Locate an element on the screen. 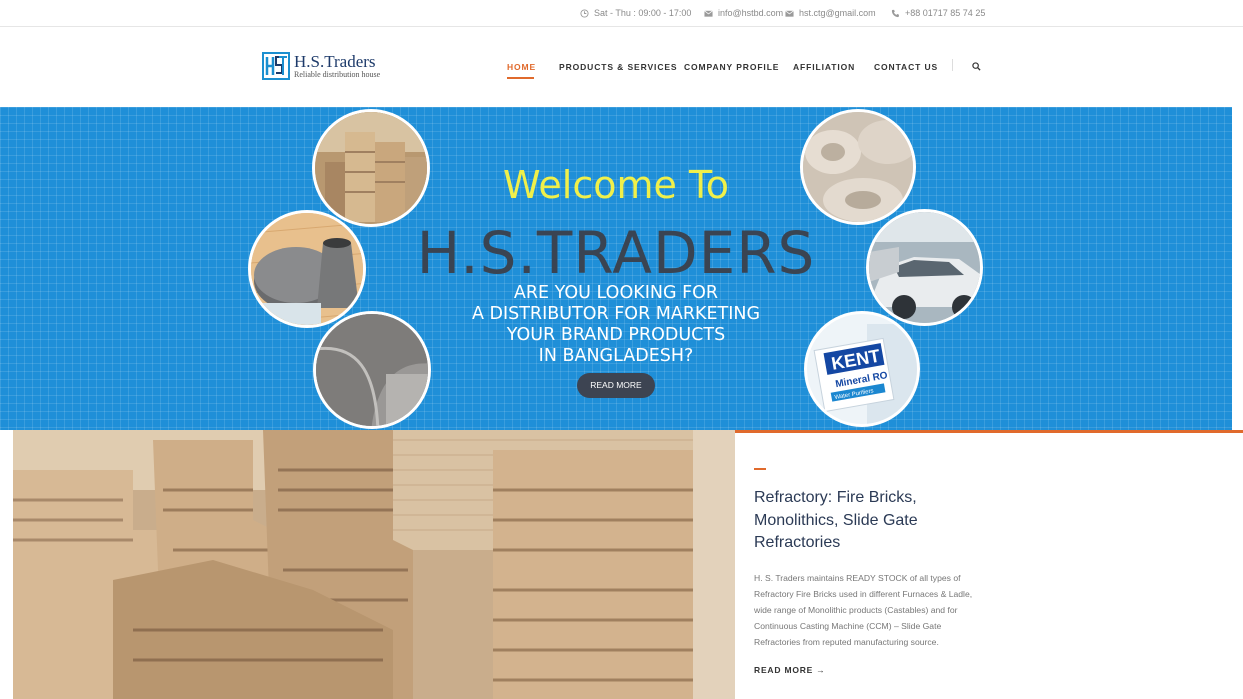 The image size is (1243, 699). tagline-line: ARE YOU LOOKING FOR is located at coordinates (616, 293).